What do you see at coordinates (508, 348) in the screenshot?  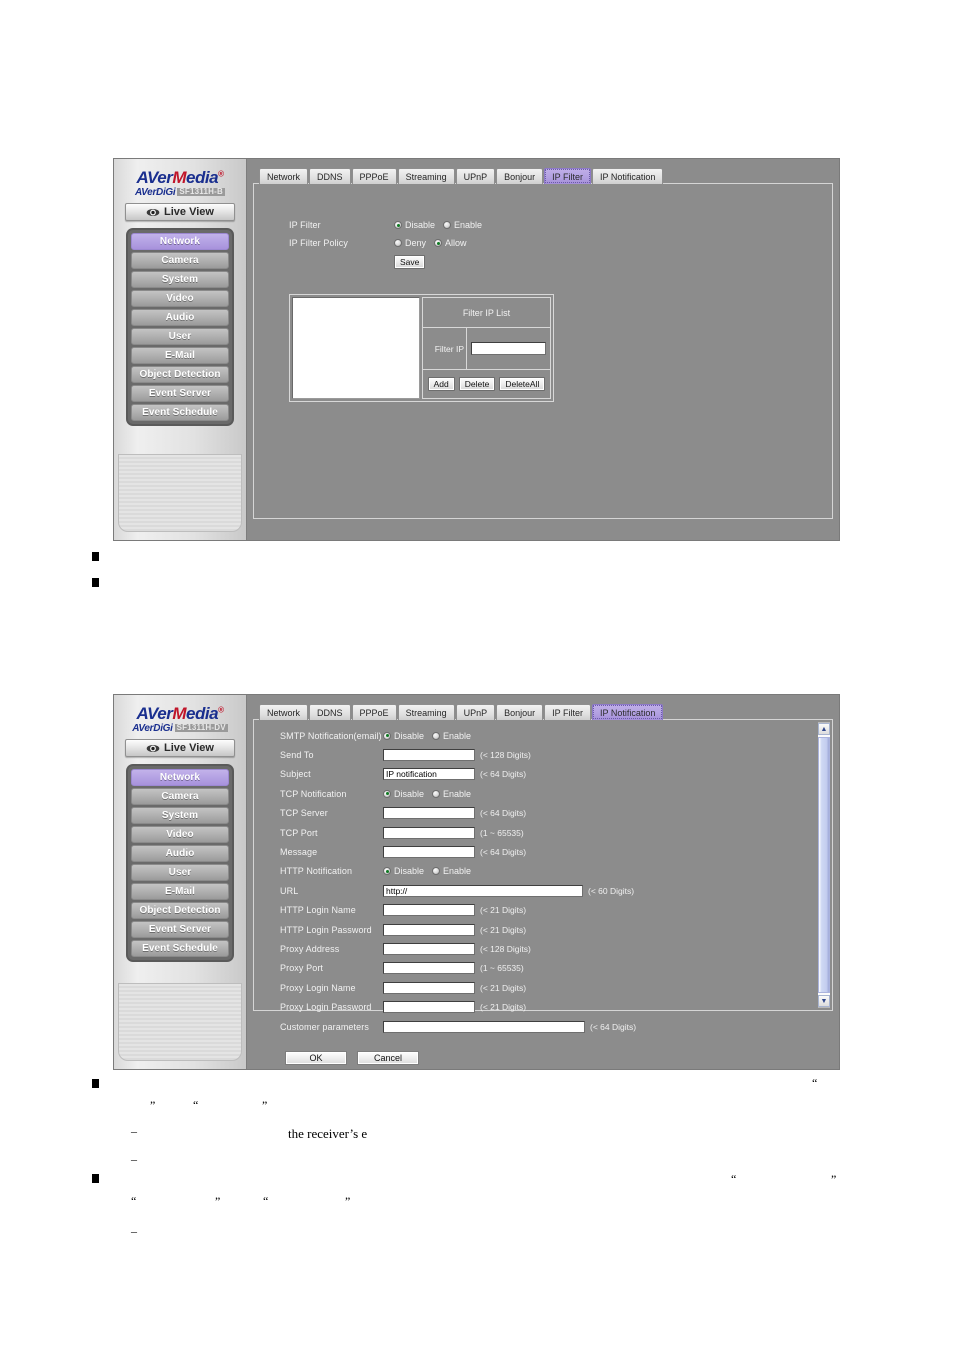 I see `filter-ip-input` at bounding box center [508, 348].